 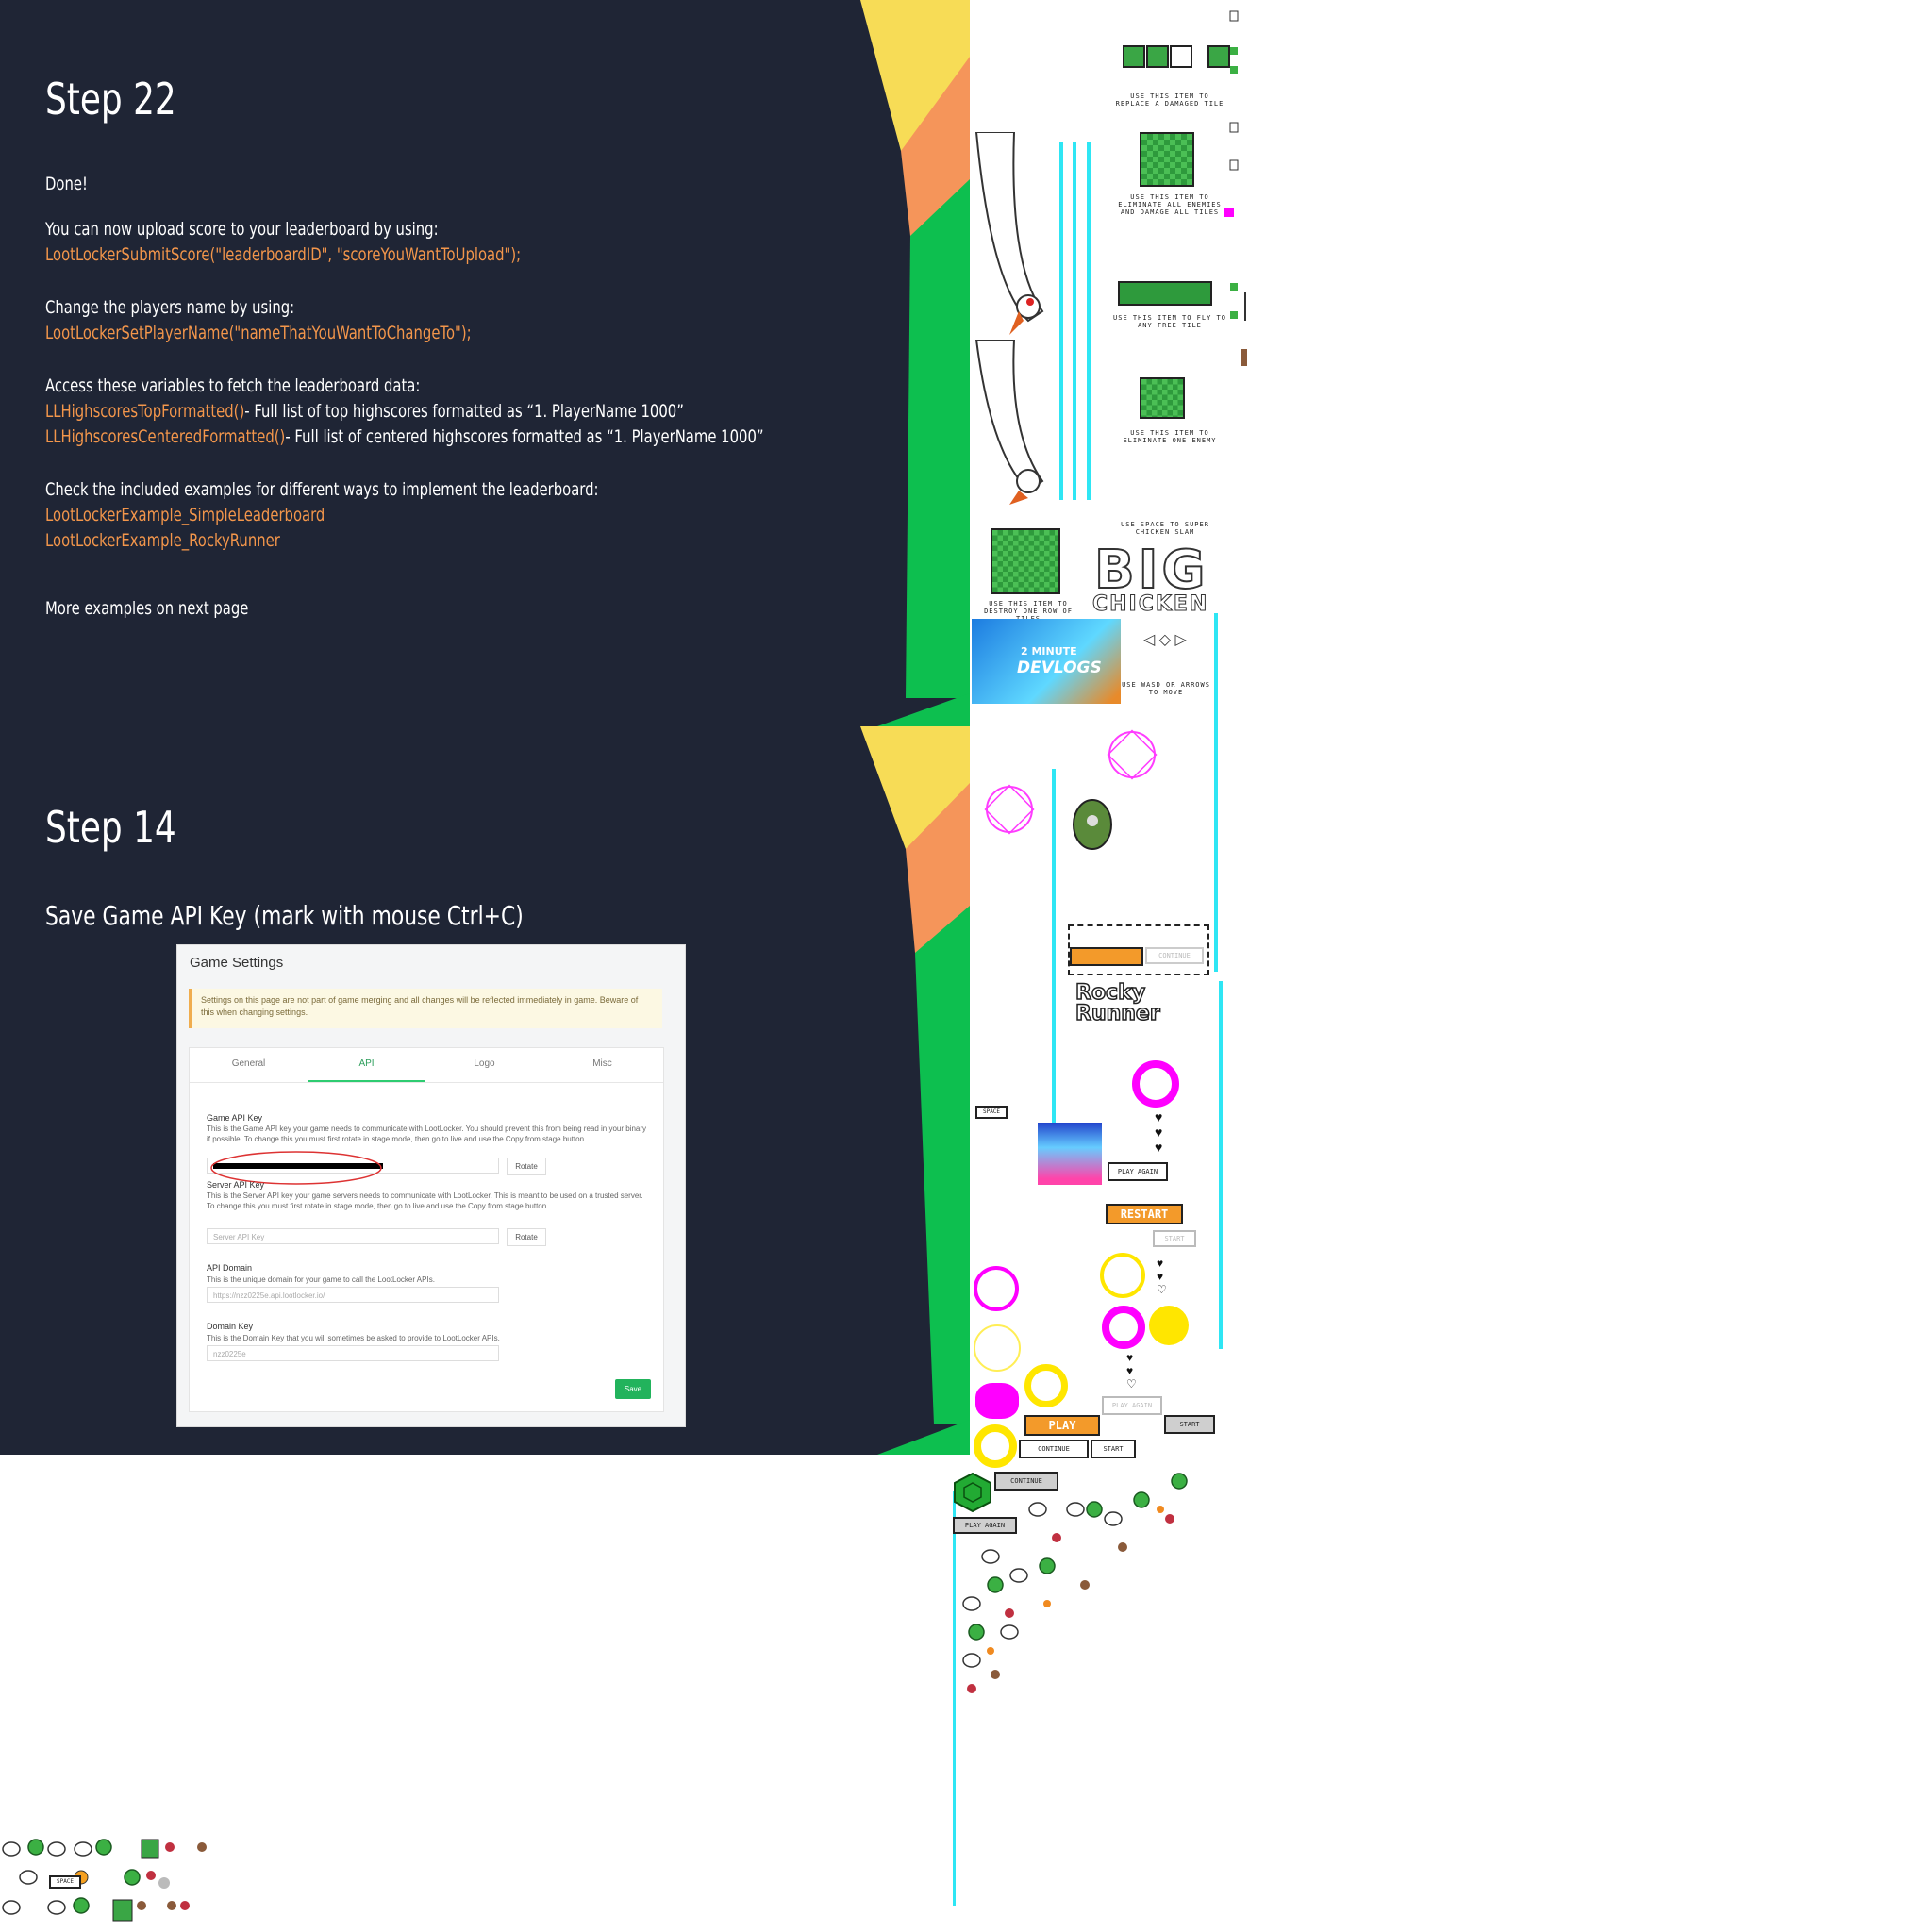 What do you see at coordinates (1092, 824) in the screenshot?
I see `balloon-enemy-sprite` at bounding box center [1092, 824].